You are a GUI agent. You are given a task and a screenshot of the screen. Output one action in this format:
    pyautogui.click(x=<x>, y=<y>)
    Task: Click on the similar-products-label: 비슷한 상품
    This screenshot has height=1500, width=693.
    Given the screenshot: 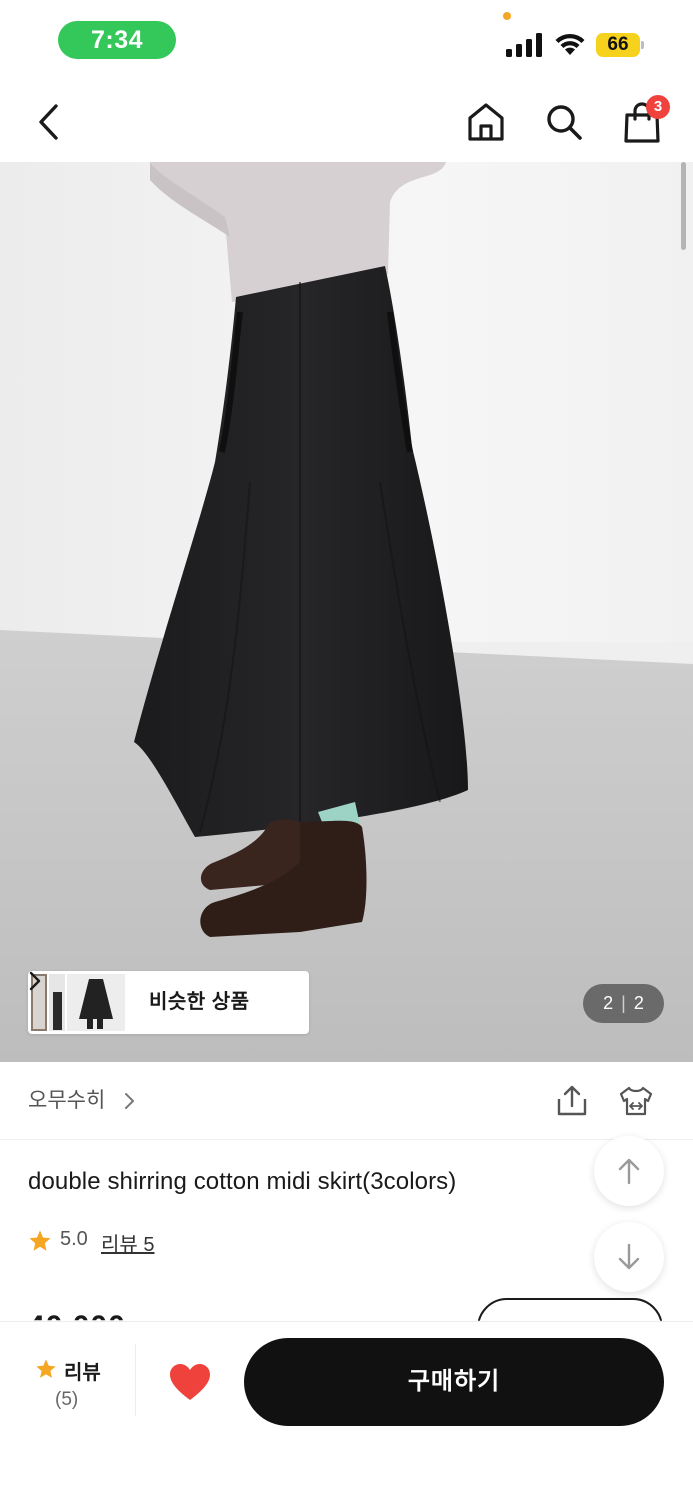 What is the action you would take?
    pyautogui.click(x=199, y=1002)
    